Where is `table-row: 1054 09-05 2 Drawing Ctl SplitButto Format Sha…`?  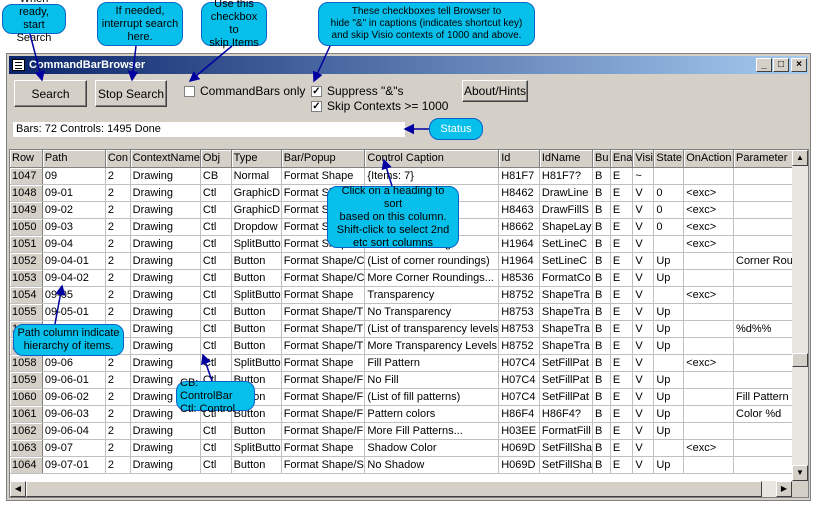 table-row: 1054 09-05 2 Drawing Ctl SplitButto Format Sha… is located at coordinates (409, 295).